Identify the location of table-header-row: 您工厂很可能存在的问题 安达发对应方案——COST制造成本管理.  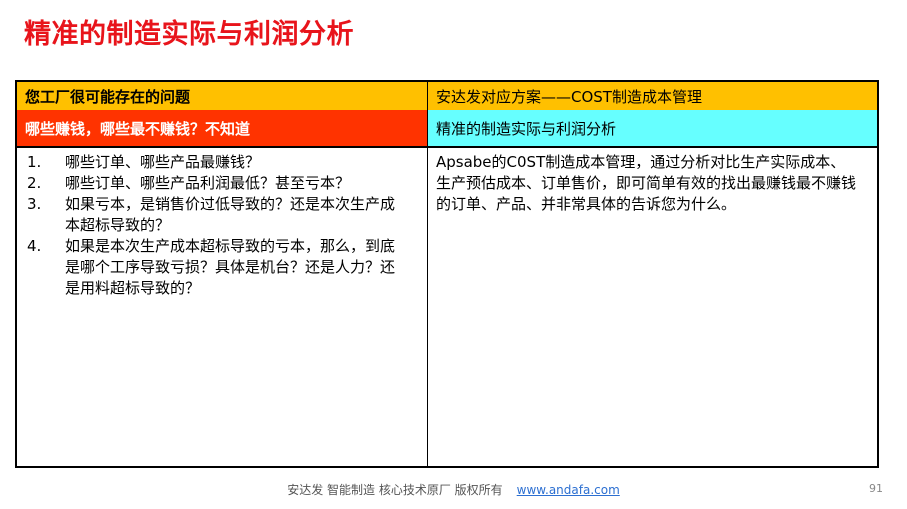
(447, 96).